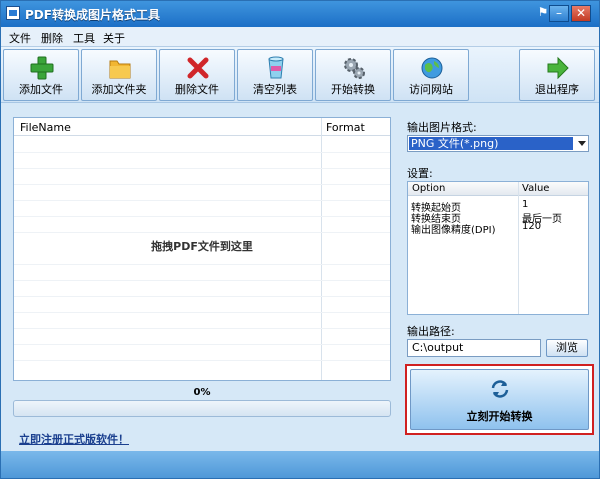 The image size is (600, 479). Describe the element at coordinates (202, 392) in the screenshot. I see `progress-label: 0%` at that location.